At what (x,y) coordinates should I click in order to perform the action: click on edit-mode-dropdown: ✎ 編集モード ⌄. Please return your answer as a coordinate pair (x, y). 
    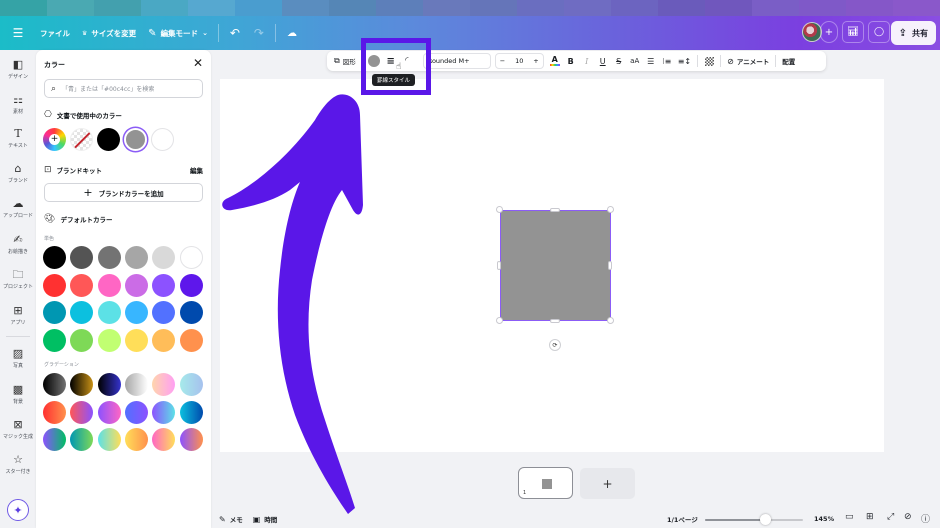
    Looking at the image, I should click on (178, 33).